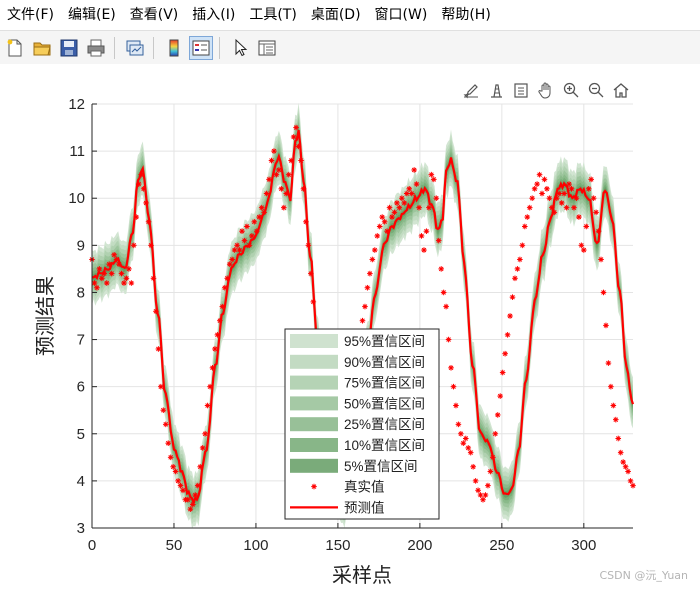  Describe the element at coordinates (336, 15) in the screenshot. I see `menu-desktop: 桌面(D)` at that location.